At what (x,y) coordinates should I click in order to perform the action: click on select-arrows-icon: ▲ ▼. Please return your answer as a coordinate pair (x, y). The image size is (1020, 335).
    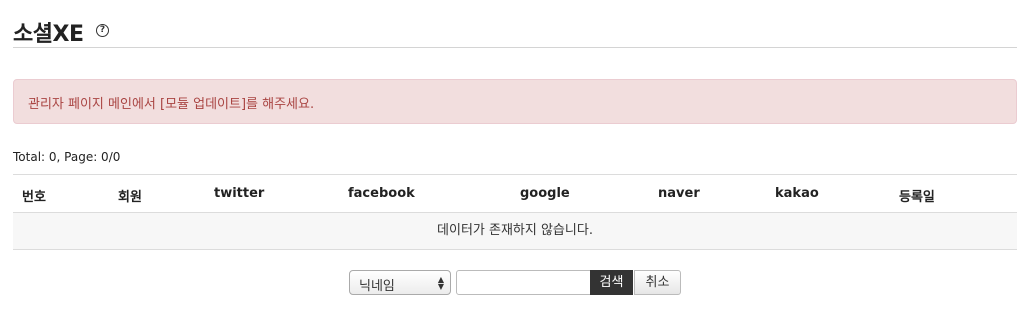
    Looking at the image, I should click on (440, 283).